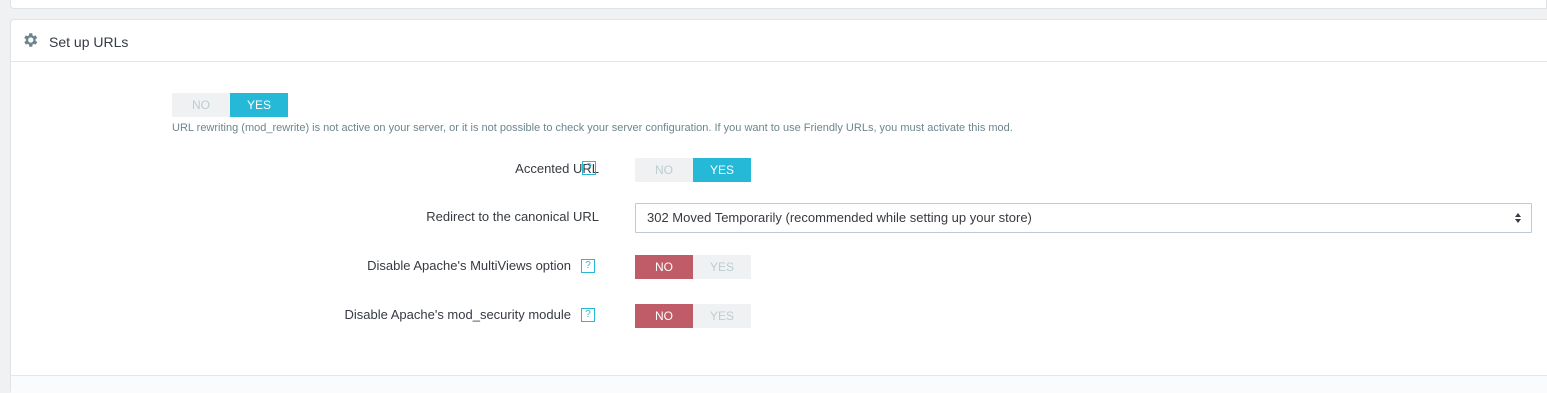 The height and width of the screenshot is (393, 1547). I want to click on previous-panel-bottom, so click(778, 4).